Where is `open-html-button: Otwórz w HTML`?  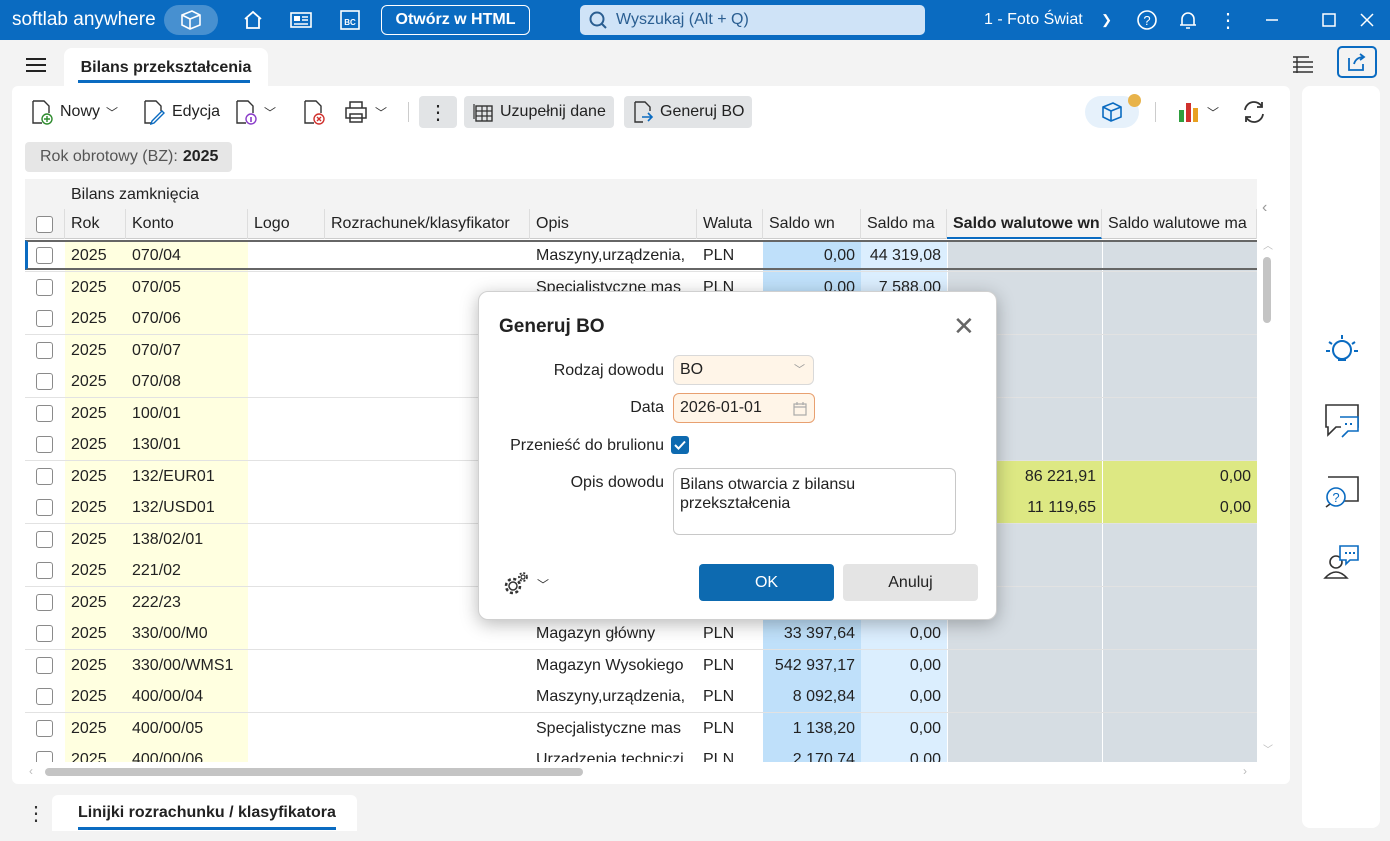
open-html-button: Otwórz w HTML is located at coordinates (455, 20).